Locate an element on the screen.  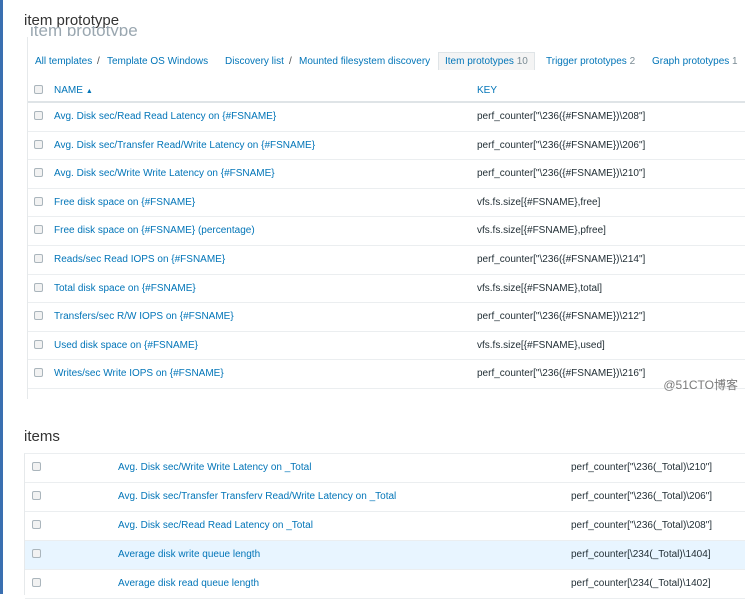
item-name-link: Average disk write queue length is located at coordinates (189, 554).